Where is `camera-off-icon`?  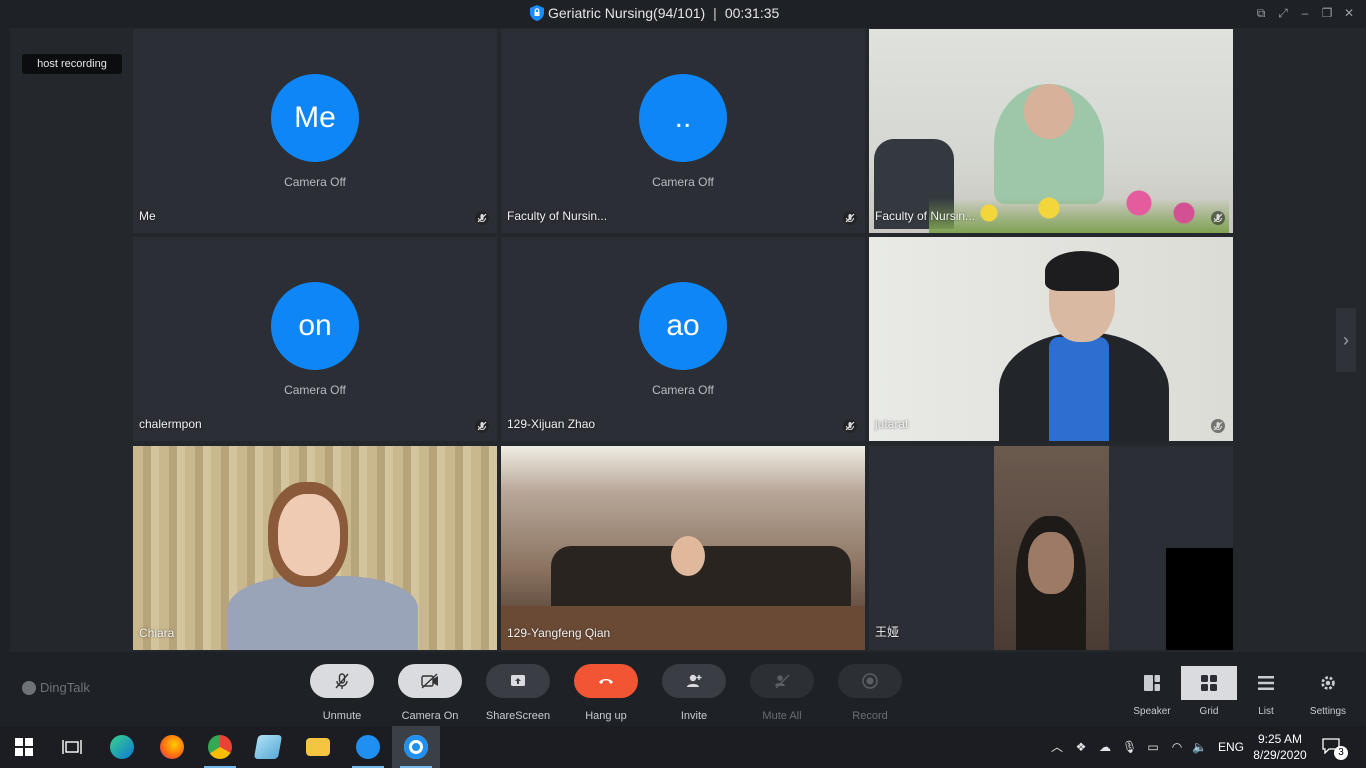
camera-off-icon is located at coordinates (429, 681).